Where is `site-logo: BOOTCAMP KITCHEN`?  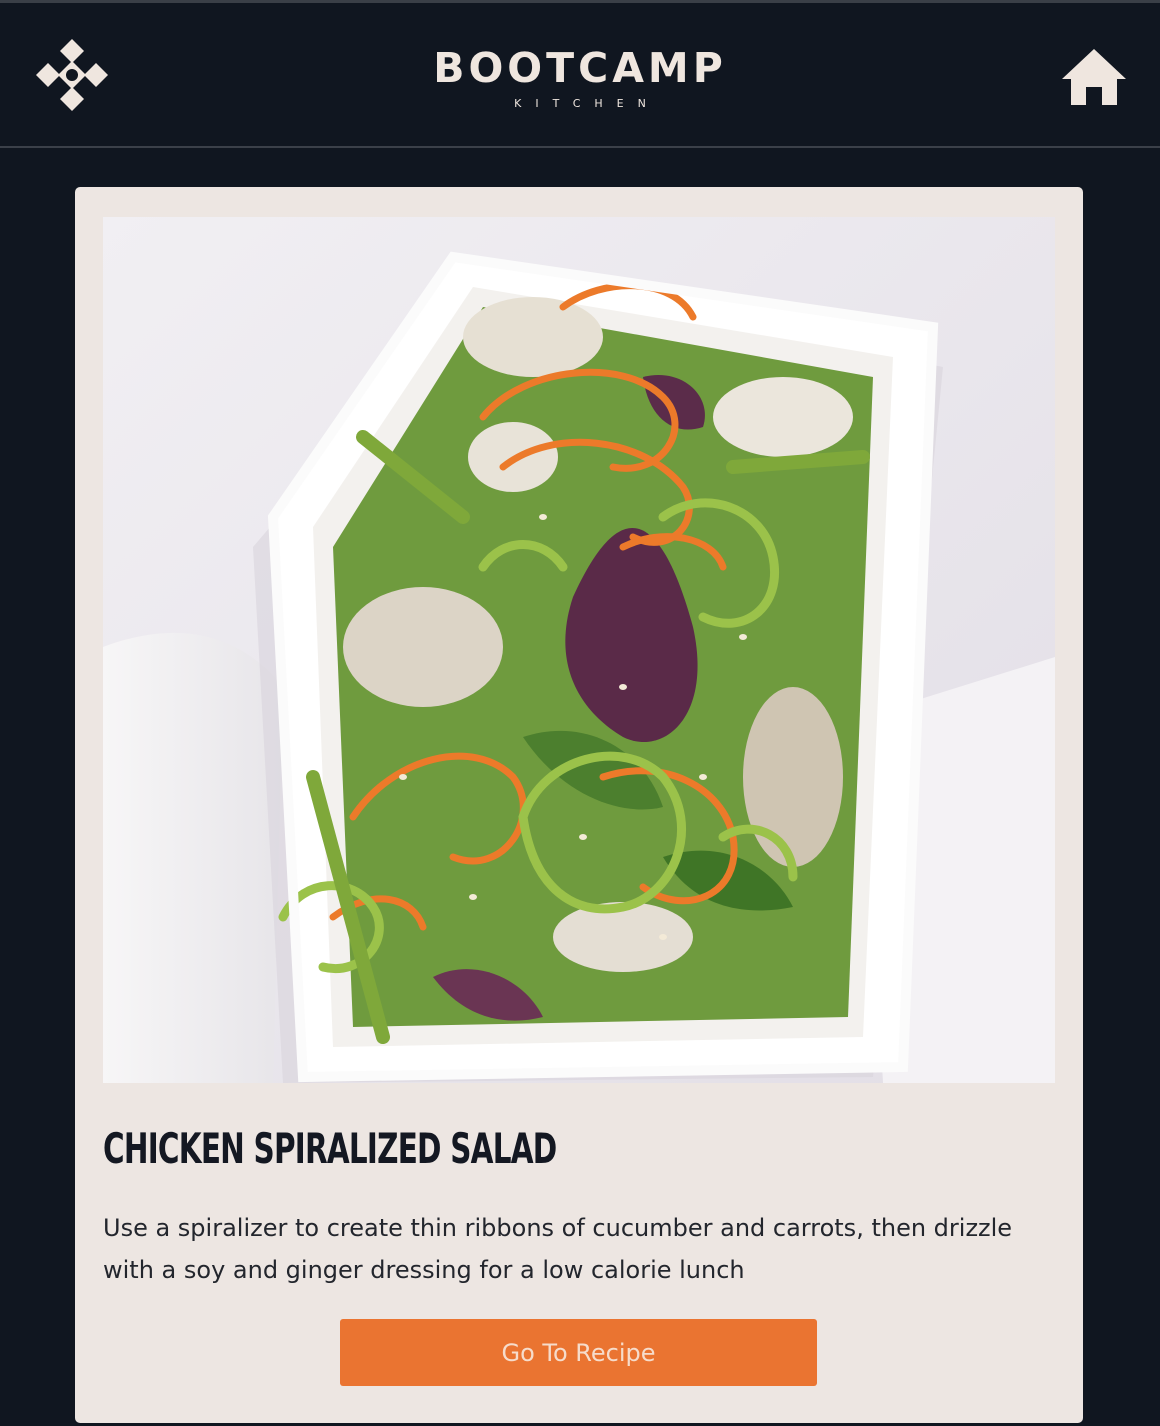 site-logo: BOOTCAMP KITCHEN is located at coordinates (580, 76).